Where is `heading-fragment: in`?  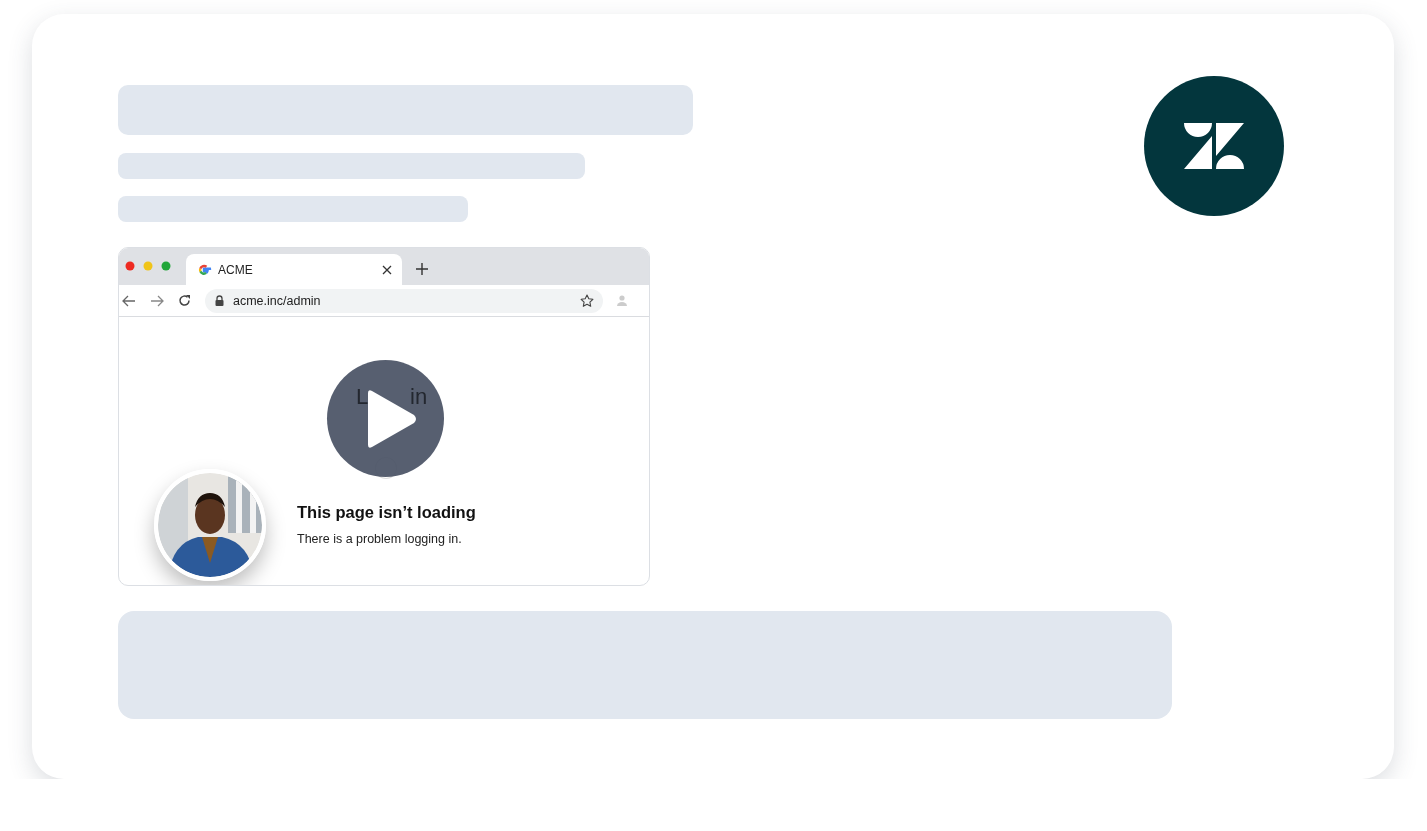 heading-fragment: in is located at coordinates (419, 397).